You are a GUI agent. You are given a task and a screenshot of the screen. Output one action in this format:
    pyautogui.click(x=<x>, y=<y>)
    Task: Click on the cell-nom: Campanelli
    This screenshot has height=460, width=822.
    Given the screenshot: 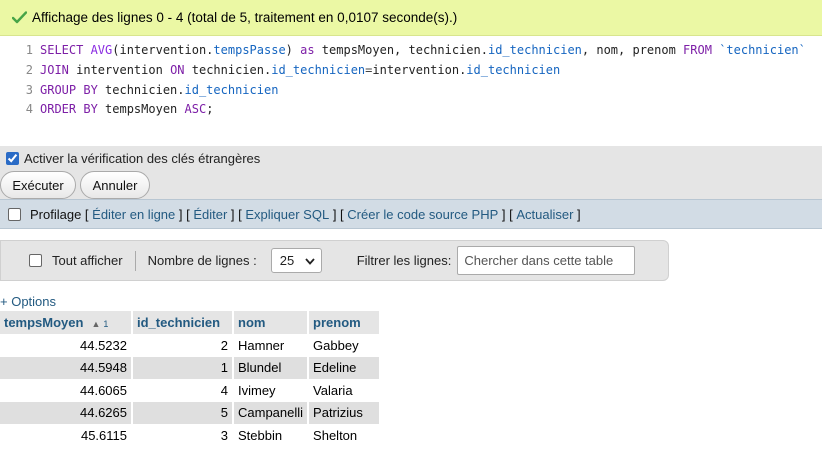 What is the action you would take?
    pyautogui.click(x=271, y=412)
    